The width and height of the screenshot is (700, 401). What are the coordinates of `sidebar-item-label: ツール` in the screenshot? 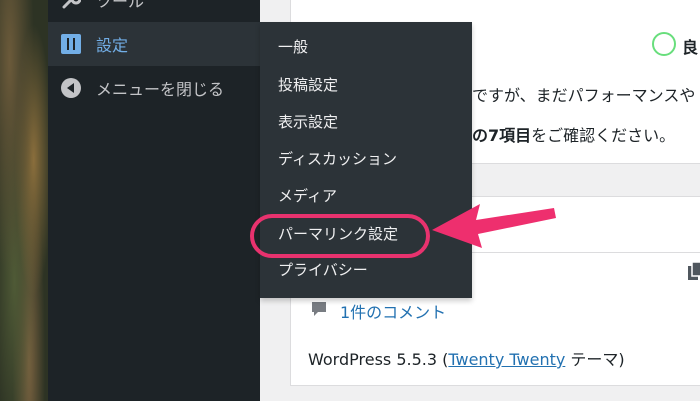 It's located at (120, 5).